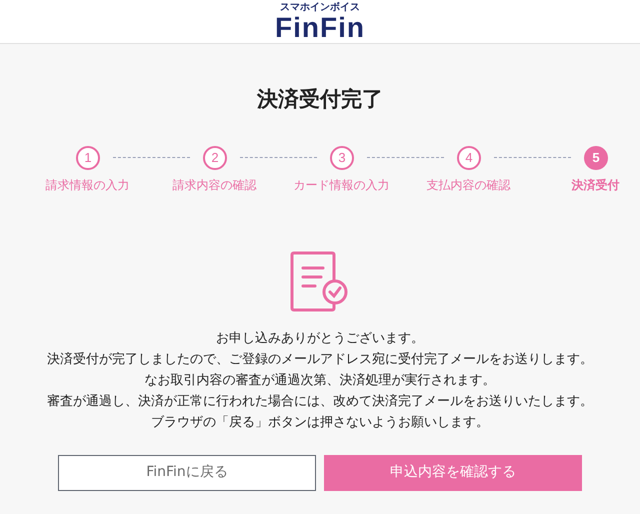 The image size is (640, 514). I want to click on logo-tagline: スマホインボイス, so click(320, 8).